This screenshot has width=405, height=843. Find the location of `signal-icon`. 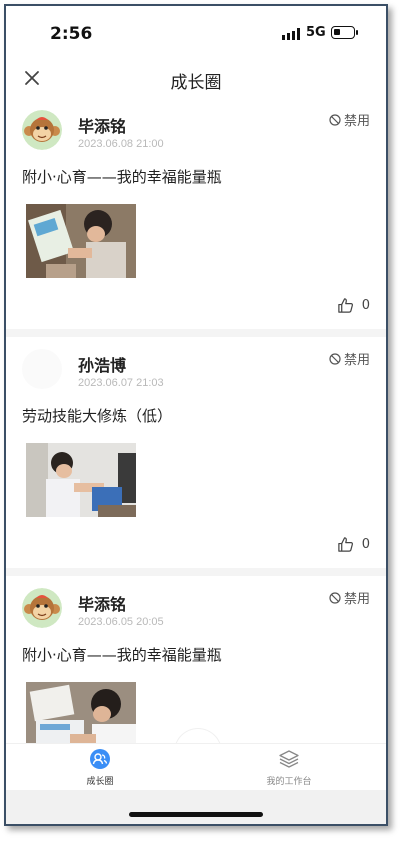

signal-icon is located at coordinates (291, 34).